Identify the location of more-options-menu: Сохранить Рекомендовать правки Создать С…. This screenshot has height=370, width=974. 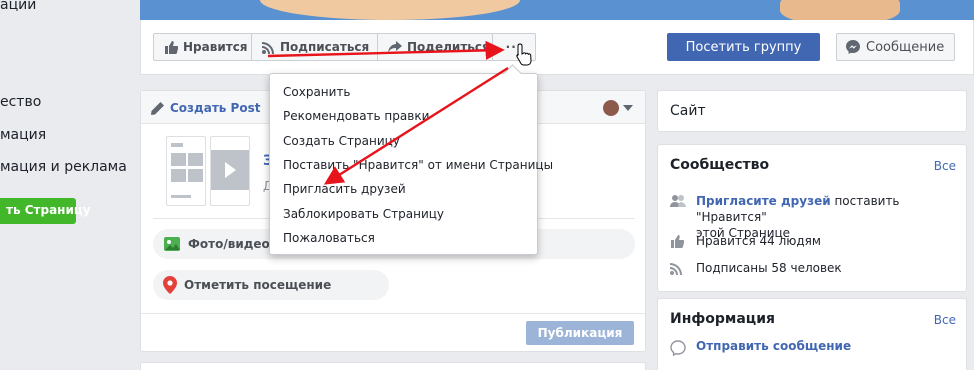
(411, 164).